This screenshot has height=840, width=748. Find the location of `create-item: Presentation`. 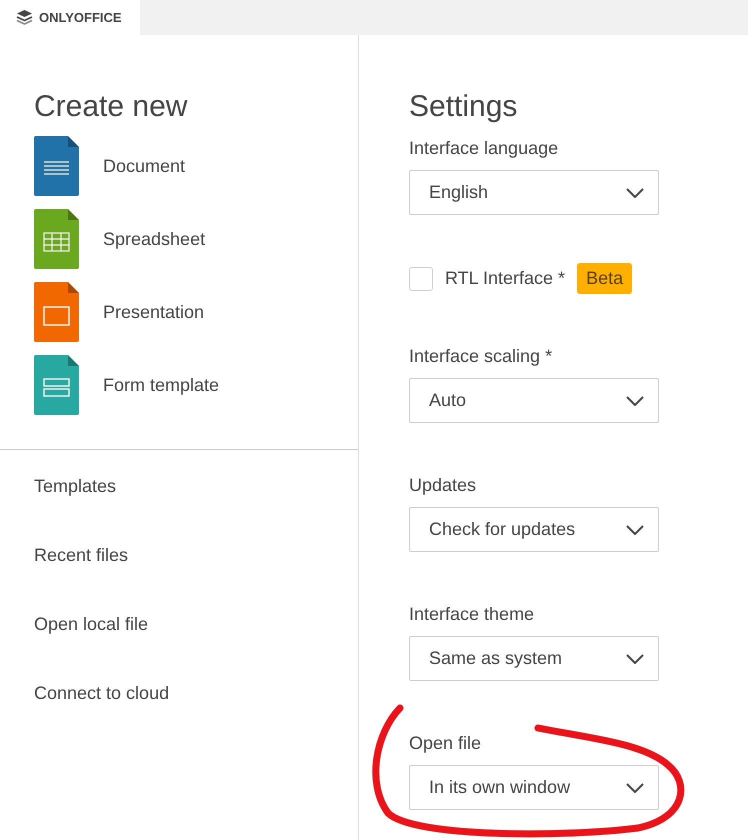

create-item: Presentation is located at coordinates (153, 312).